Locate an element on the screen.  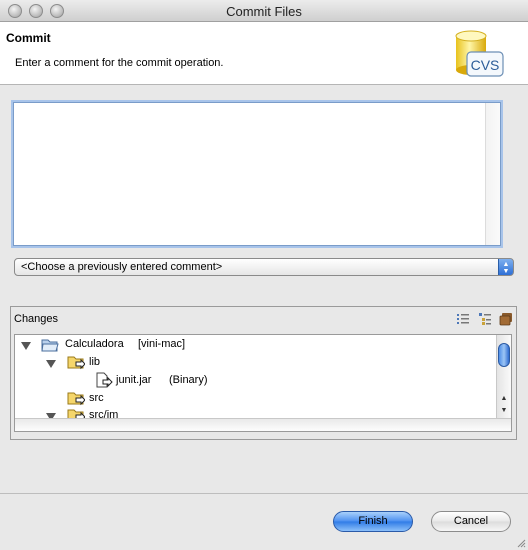
cancel-button: Cancel is located at coordinates (471, 521).